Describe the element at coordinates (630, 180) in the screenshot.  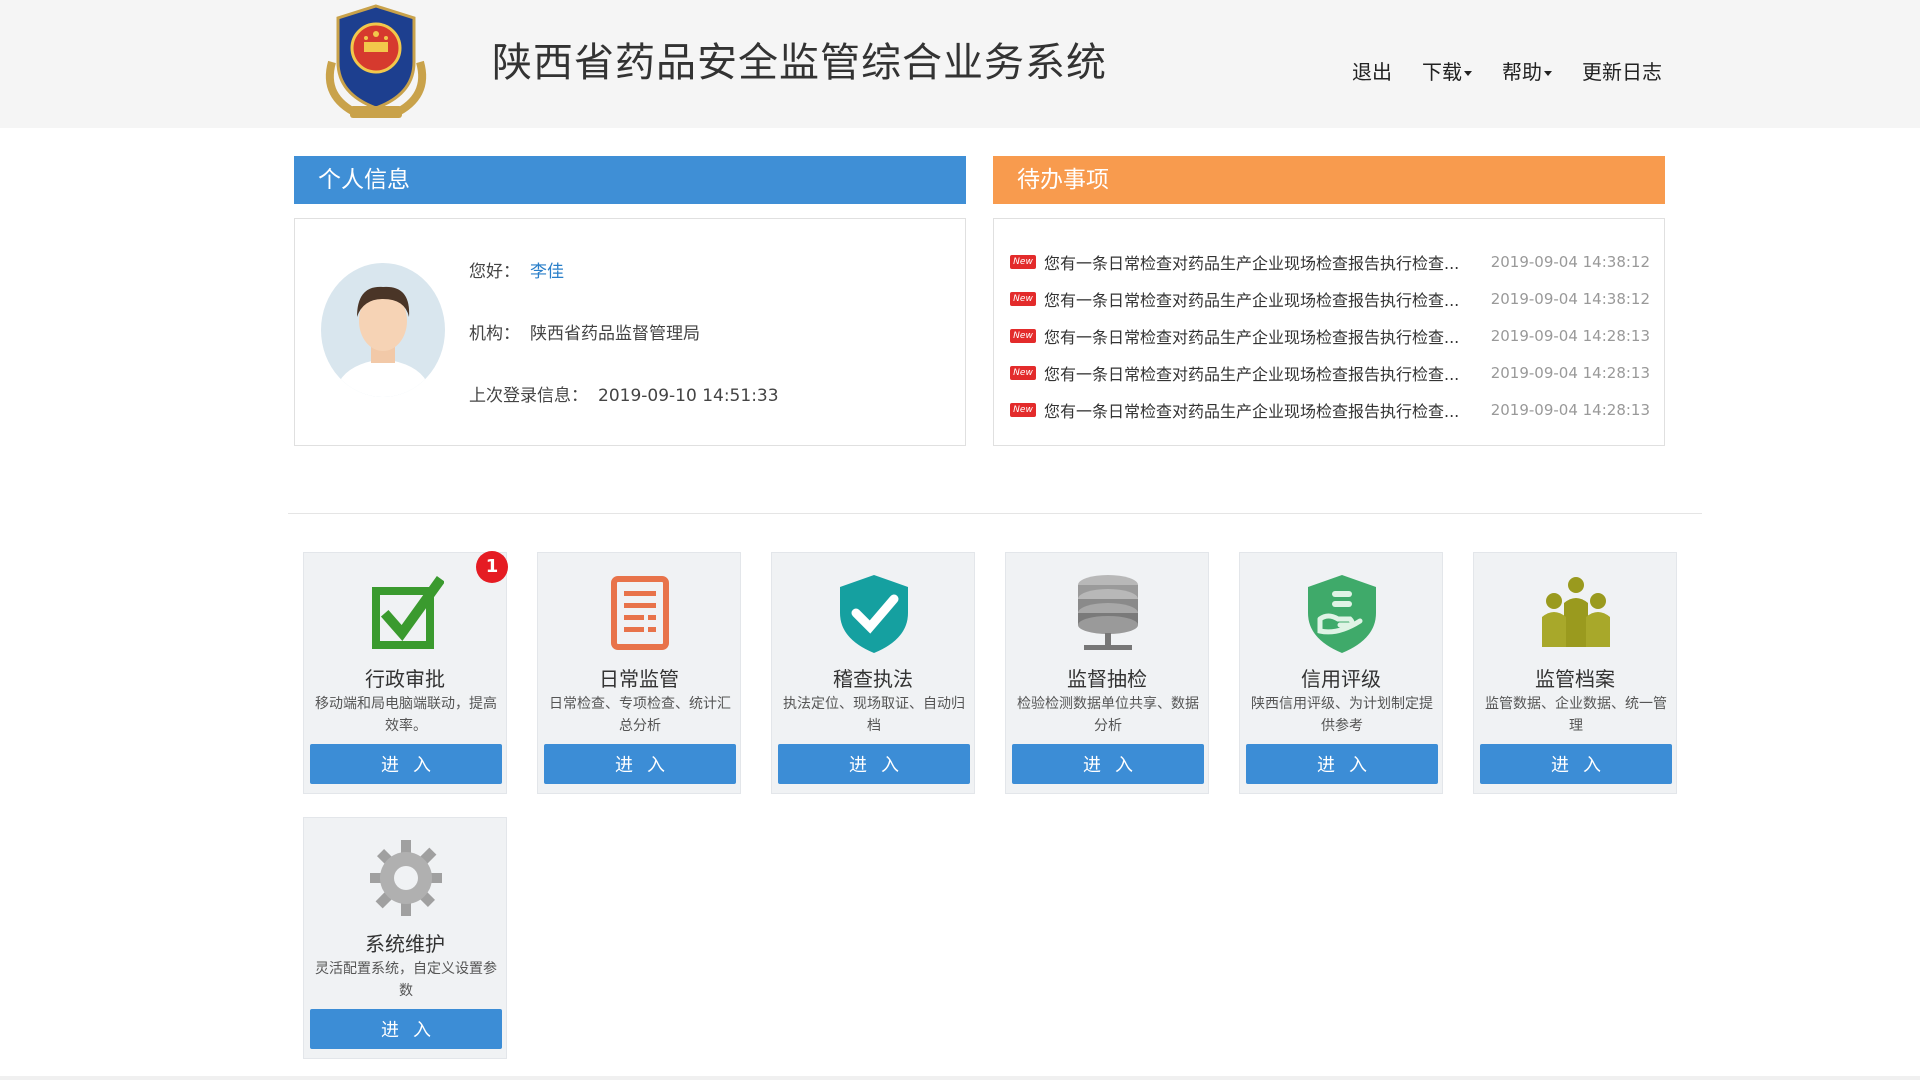
I see `personal-info-header: 个人信息` at that location.